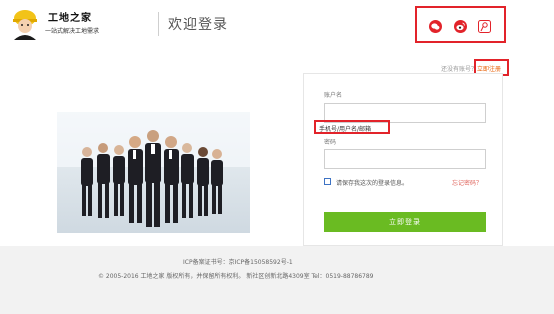  What do you see at coordinates (198, 25) in the screenshot?
I see `page-title: 欢迎登录` at bounding box center [198, 25].